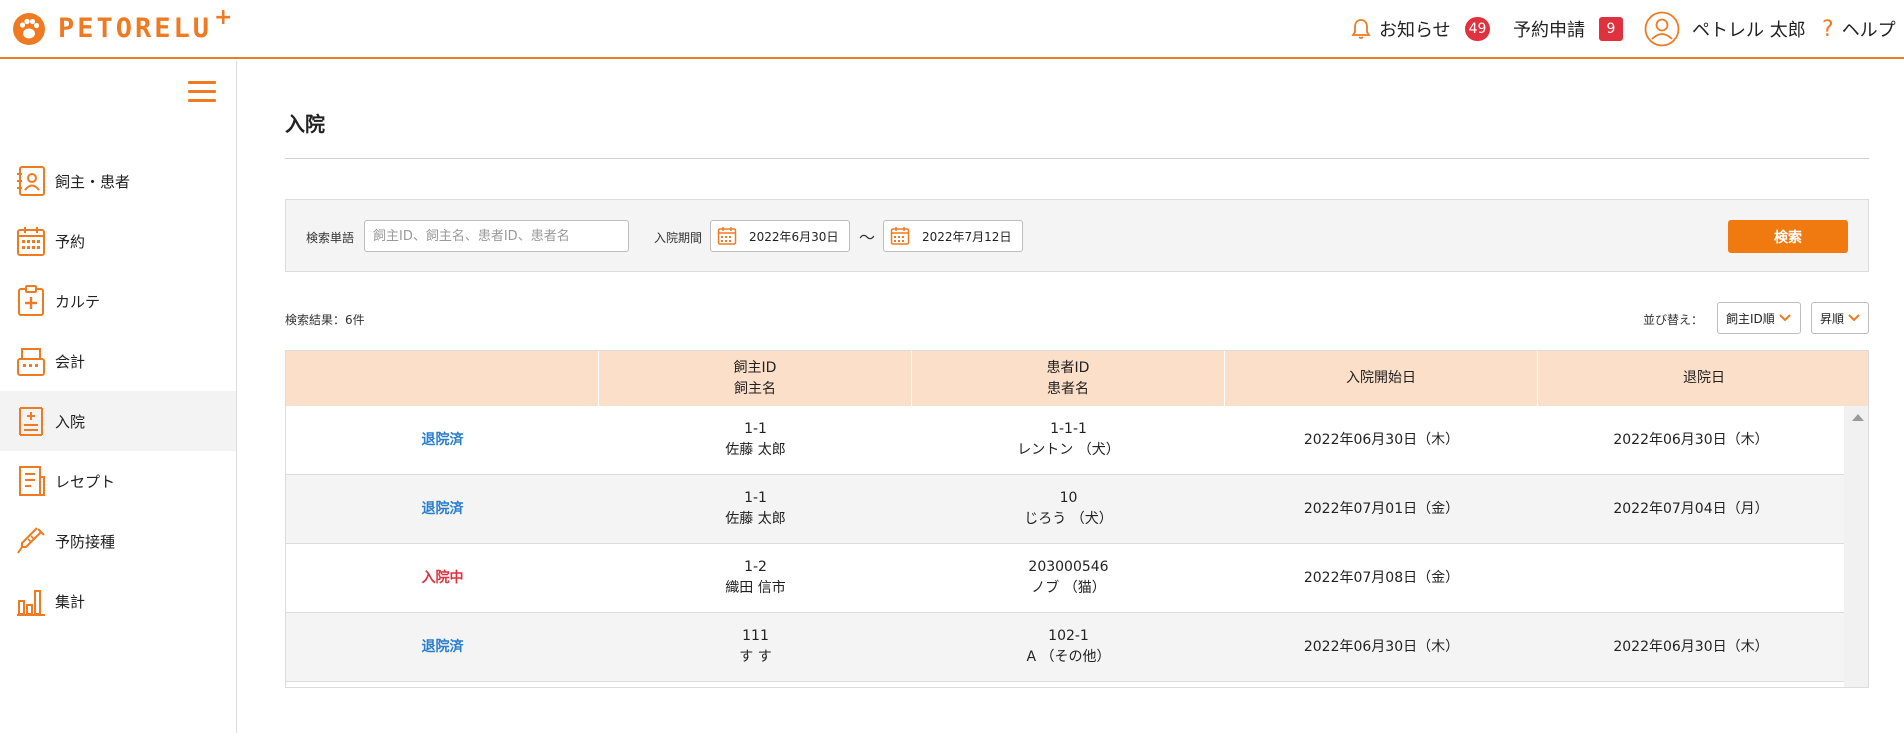  Describe the element at coordinates (1381, 577) in the screenshot. I see `admission-date: 2022年07月08日（金）` at that location.